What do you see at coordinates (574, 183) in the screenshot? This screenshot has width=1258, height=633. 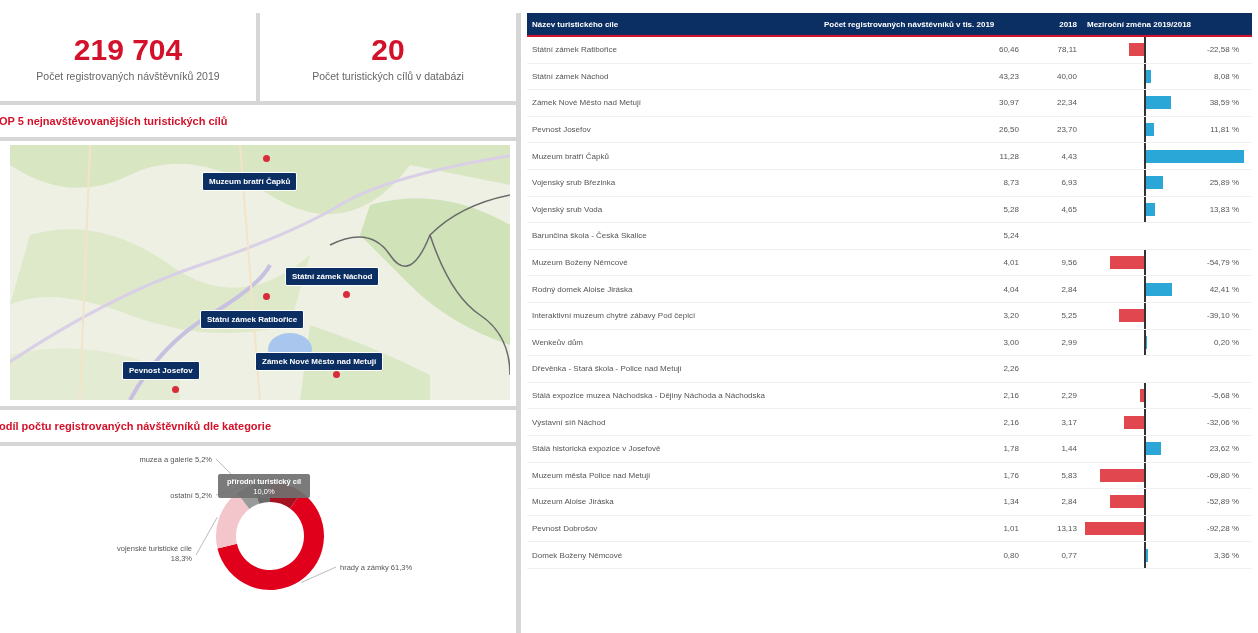 I see `table-cell-text: Vojenský srub Březinka` at bounding box center [574, 183].